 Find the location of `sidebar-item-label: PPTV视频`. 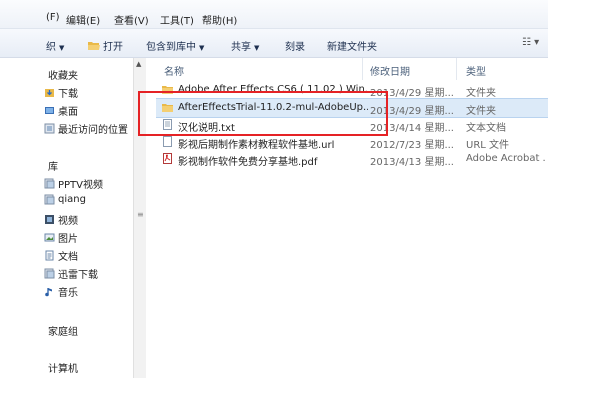

sidebar-item-label: PPTV视频 is located at coordinates (81, 185).